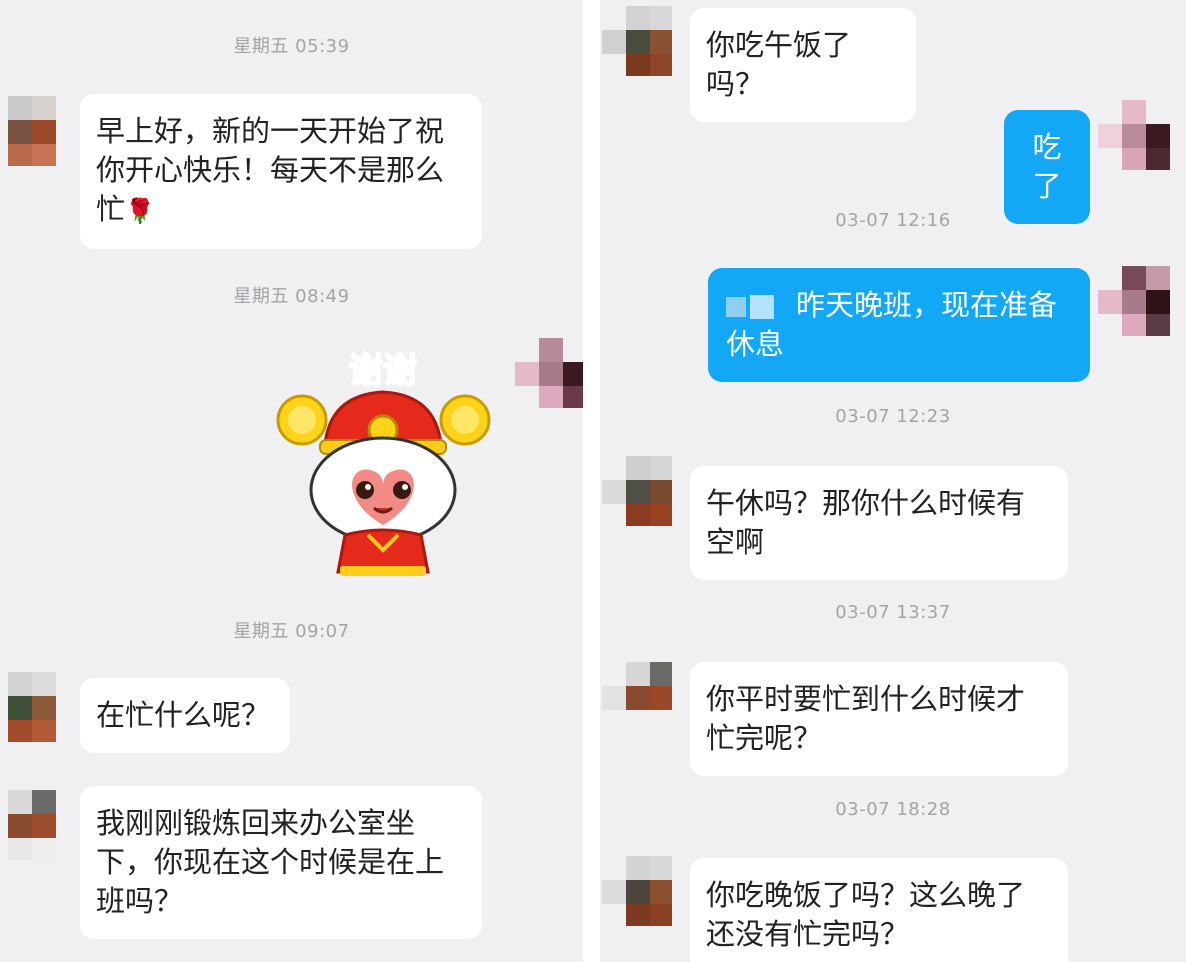 This screenshot has height=962, width=1186. I want to click on timestamp: 星期五 05:39, so click(291, 46).